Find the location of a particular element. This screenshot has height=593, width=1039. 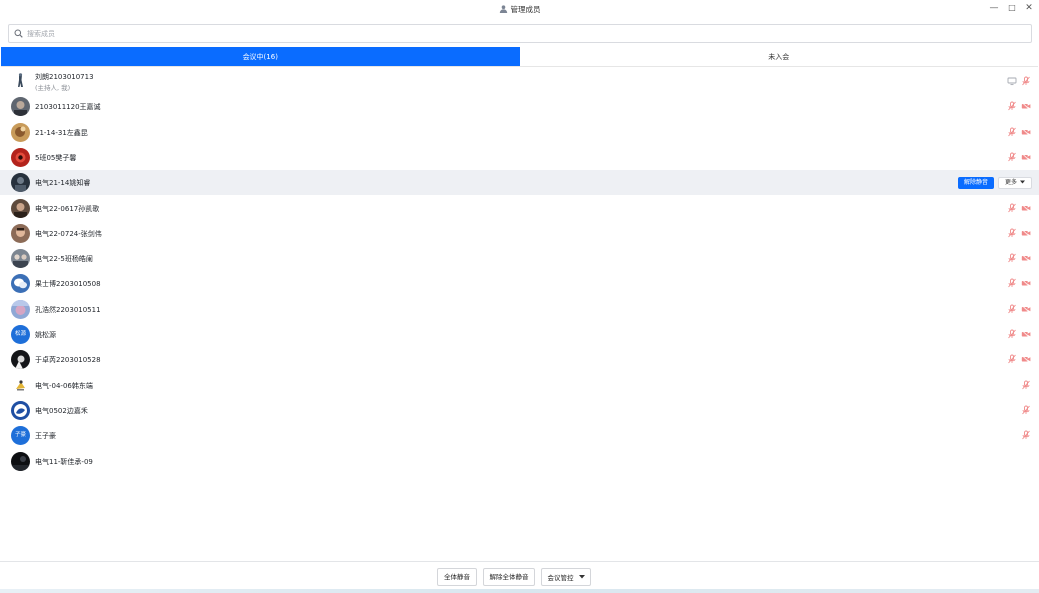

unmute-all-button: 解除全体静音 is located at coordinates (509, 577).